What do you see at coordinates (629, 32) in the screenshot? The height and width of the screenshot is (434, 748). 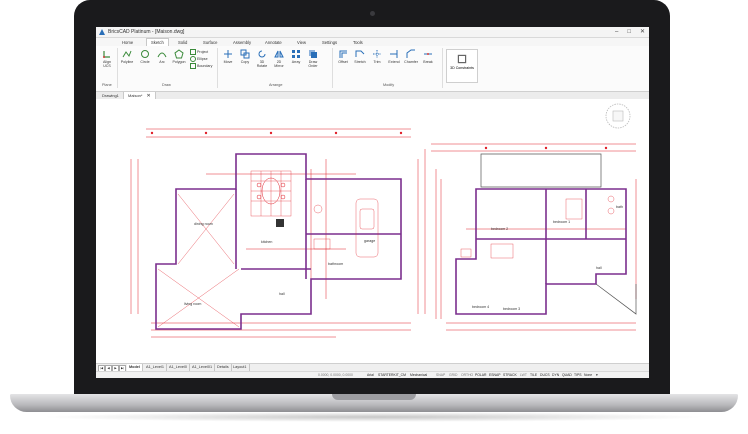 I see `maximize-button: □` at bounding box center [629, 32].